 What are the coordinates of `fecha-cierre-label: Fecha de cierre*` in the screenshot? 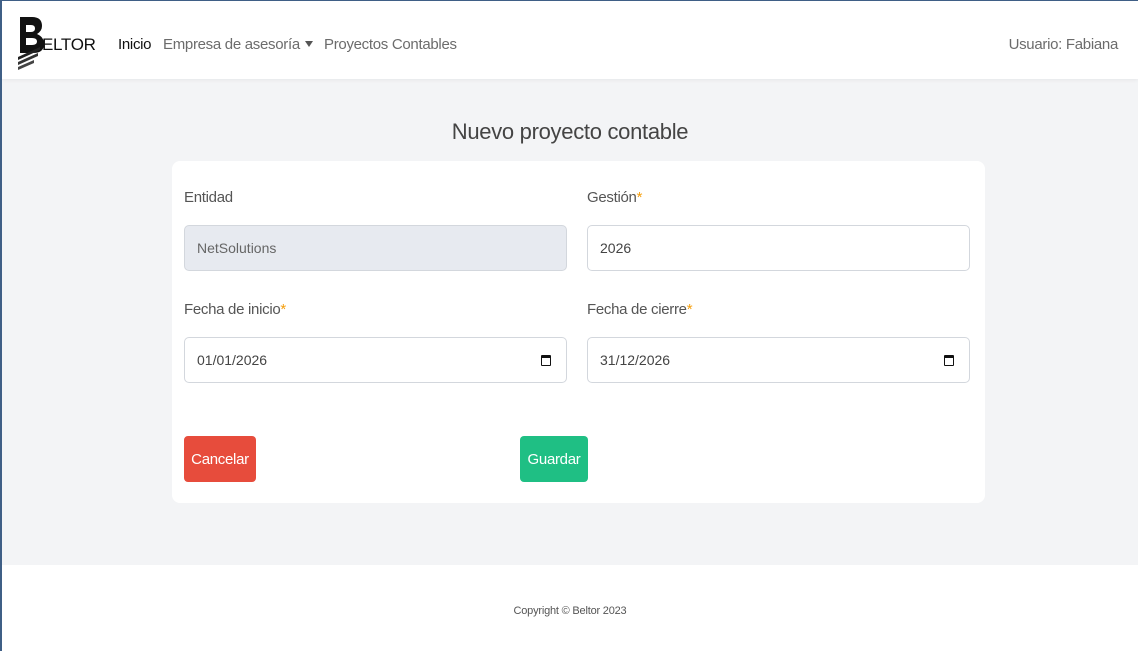 It's located at (640, 309).